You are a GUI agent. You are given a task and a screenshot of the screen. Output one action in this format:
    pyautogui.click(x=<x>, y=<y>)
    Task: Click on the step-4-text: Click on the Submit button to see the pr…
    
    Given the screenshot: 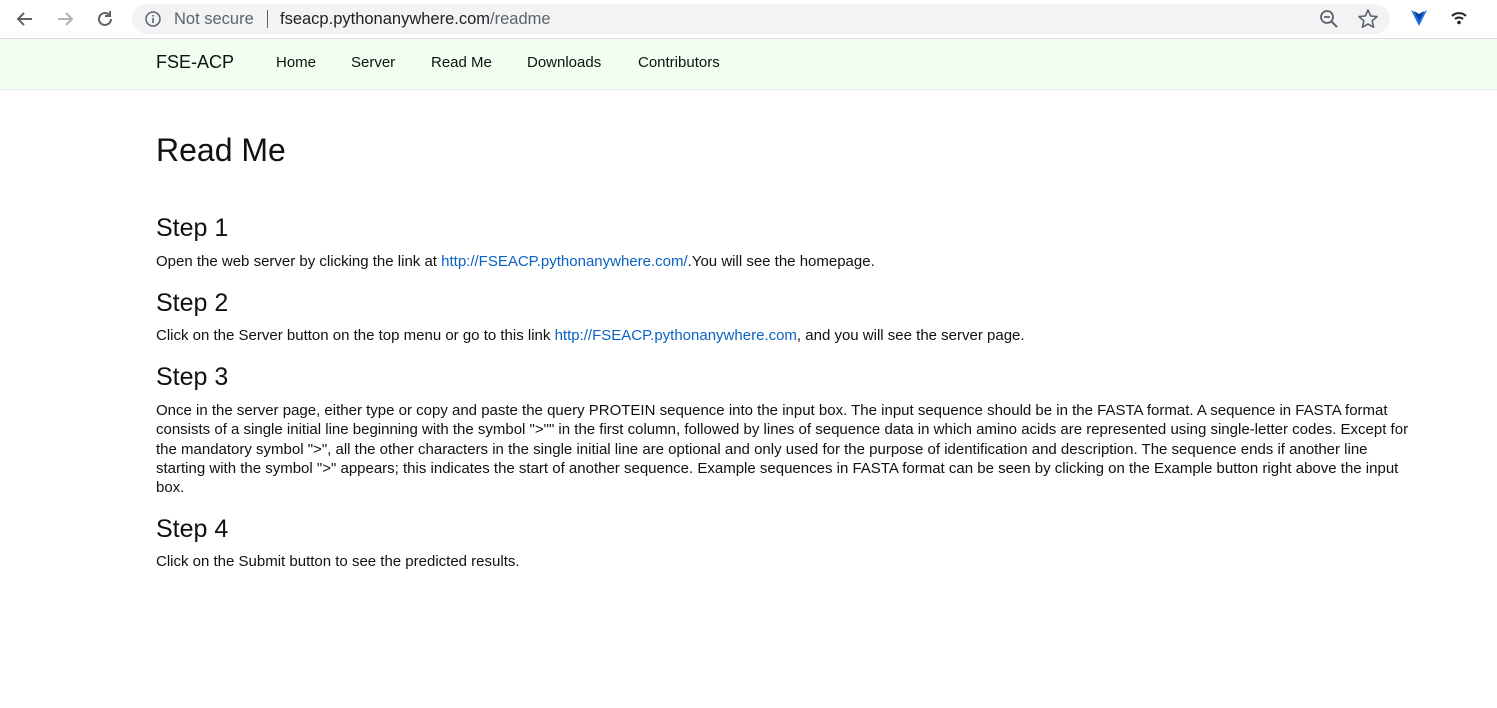 What is the action you would take?
    pyautogui.click(x=338, y=561)
    